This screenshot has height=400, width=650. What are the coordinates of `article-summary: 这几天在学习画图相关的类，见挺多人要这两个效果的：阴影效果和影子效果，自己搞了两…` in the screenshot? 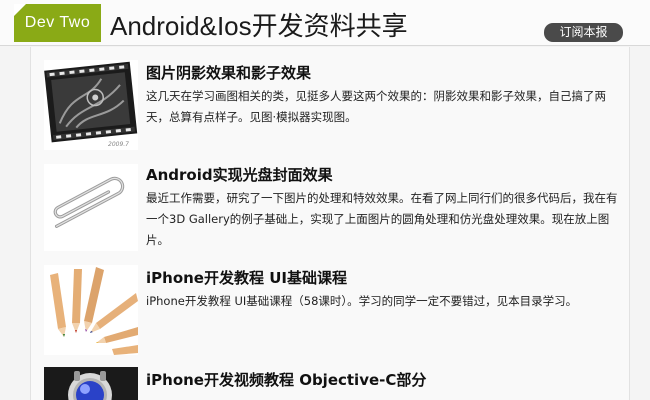 It's located at (376, 106).